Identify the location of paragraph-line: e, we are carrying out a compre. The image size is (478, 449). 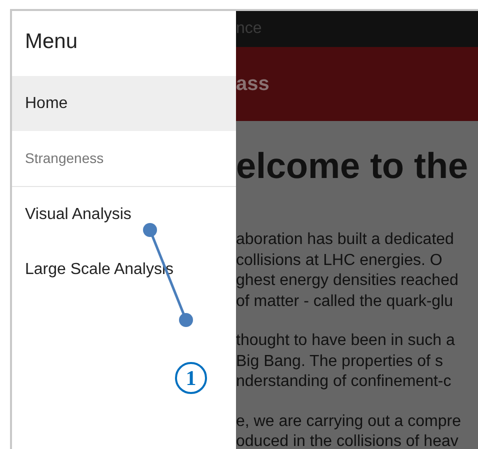
(349, 422).